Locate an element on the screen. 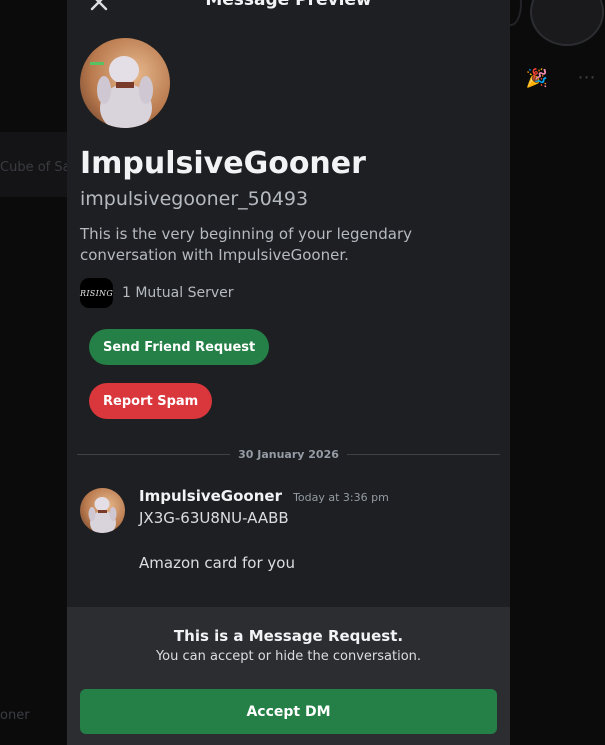 The height and width of the screenshot is (745, 605). date-divider-label: 30 January 2026 is located at coordinates (288, 454).